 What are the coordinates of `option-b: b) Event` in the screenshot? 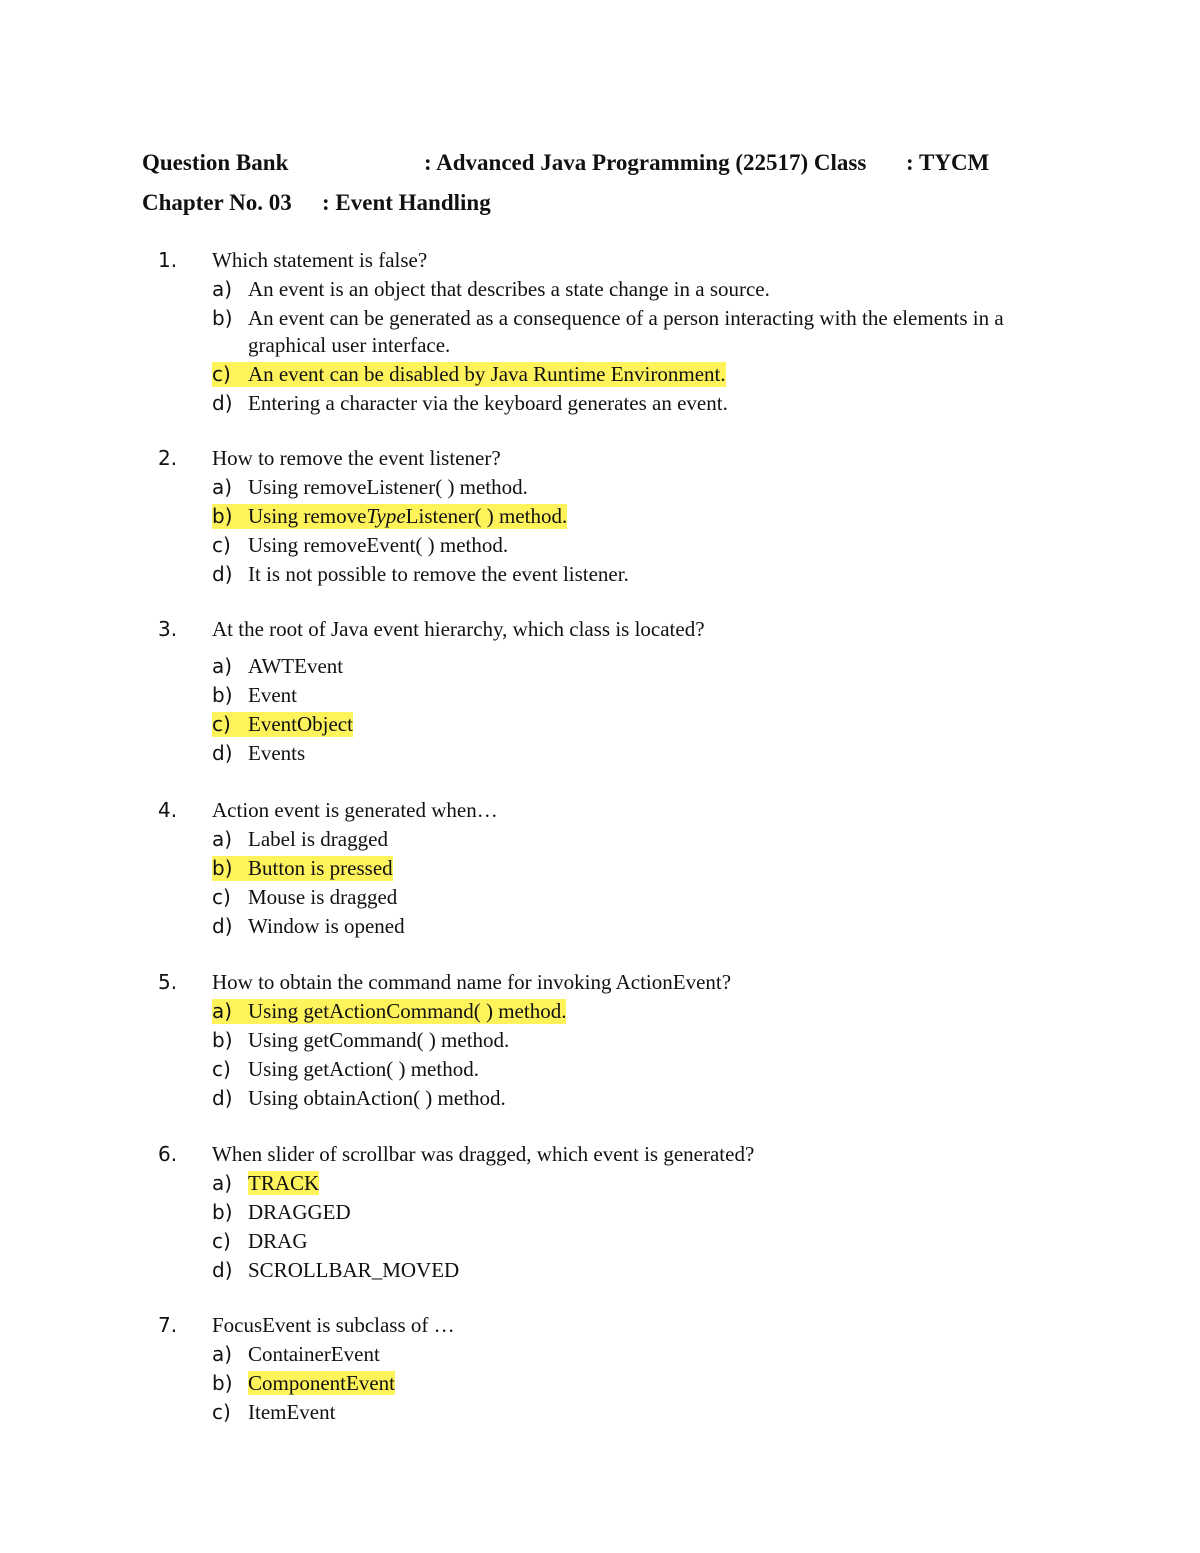 It's located at (254, 695).